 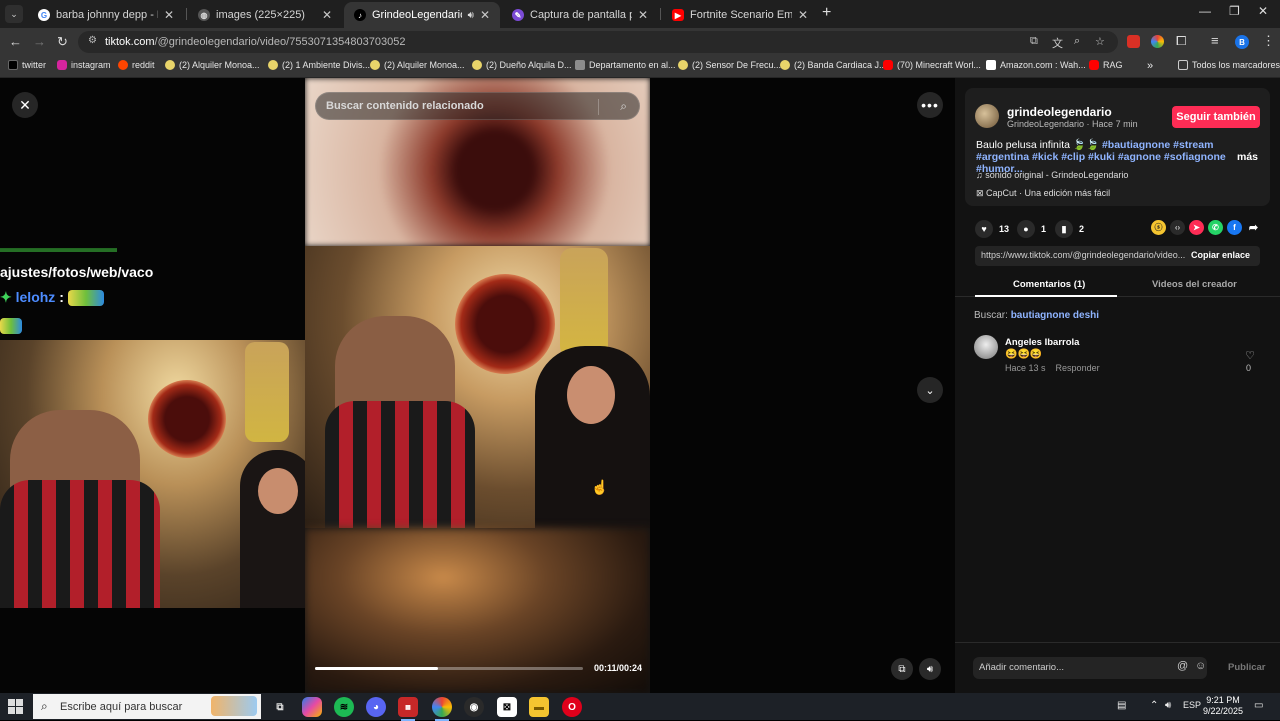 What do you see at coordinates (1059, 112) in the screenshot?
I see `author-username: grindeolegendario` at bounding box center [1059, 112].